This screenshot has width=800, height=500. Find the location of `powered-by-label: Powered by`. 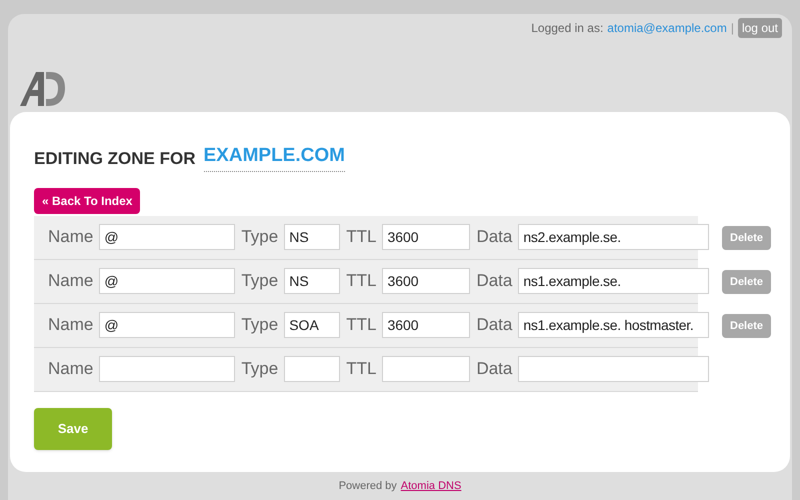

powered-by-label: Powered by is located at coordinates (367, 486).